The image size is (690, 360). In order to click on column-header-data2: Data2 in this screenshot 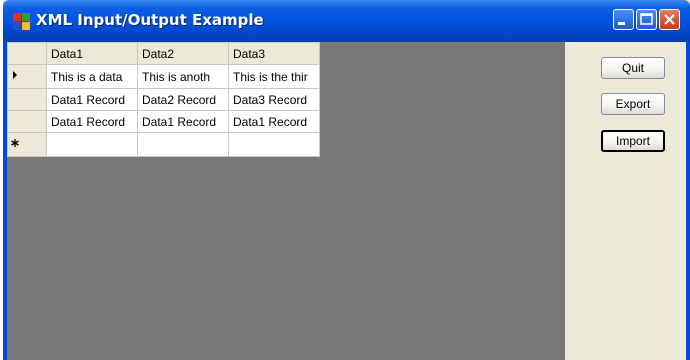, I will do `click(183, 53)`.